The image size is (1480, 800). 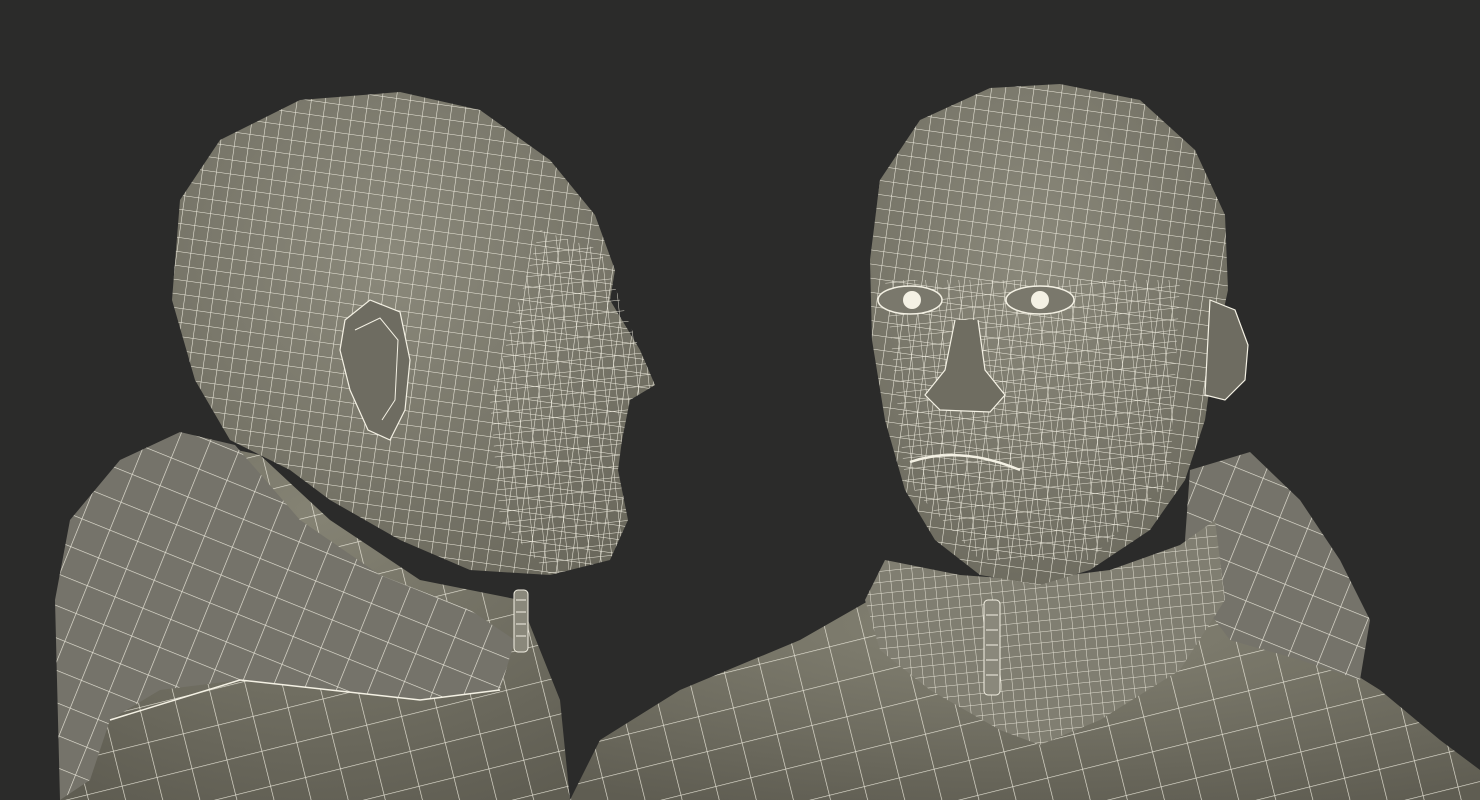 I want to click on front-view-ear, so click(x=1226, y=350).